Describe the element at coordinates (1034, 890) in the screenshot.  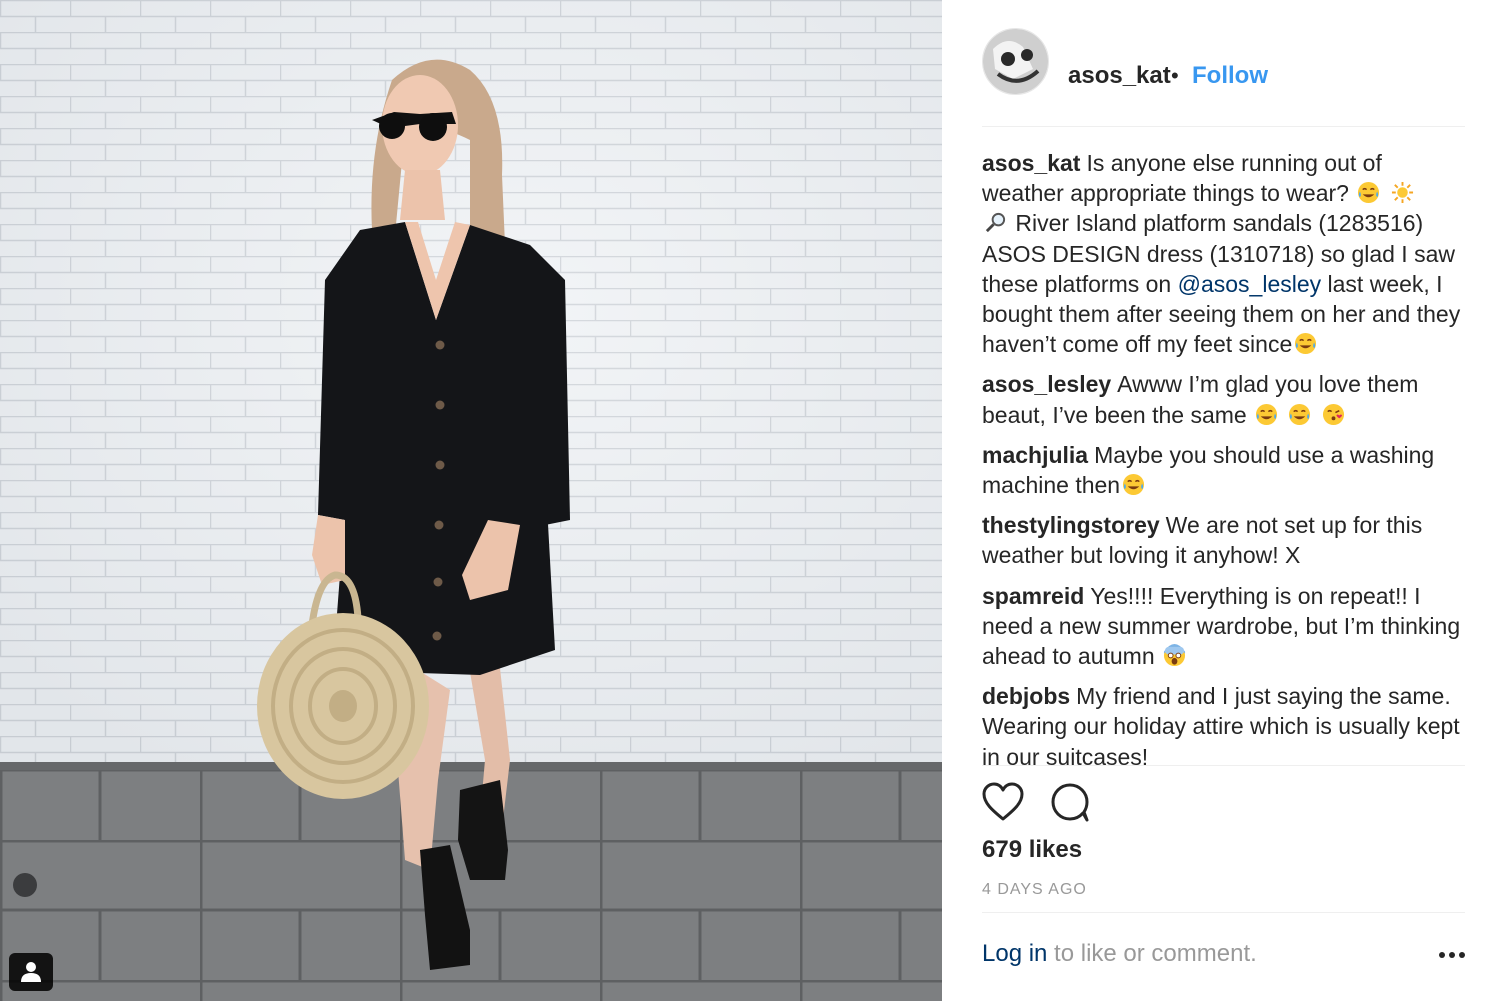
I see `post-timestamp: 4 DAYS AGO` at that location.